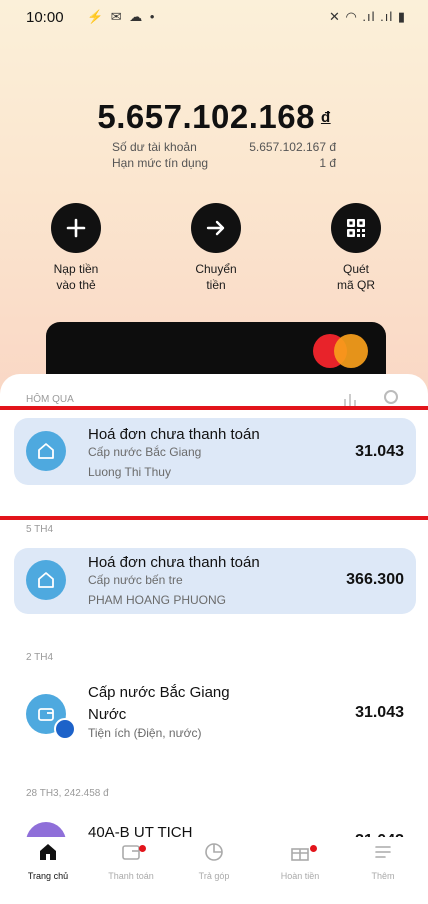  Describe the element at coordinates (157, 600) in the screenshot. I see `transaction-customer: PHAM HOANG PHUONG` at that location.